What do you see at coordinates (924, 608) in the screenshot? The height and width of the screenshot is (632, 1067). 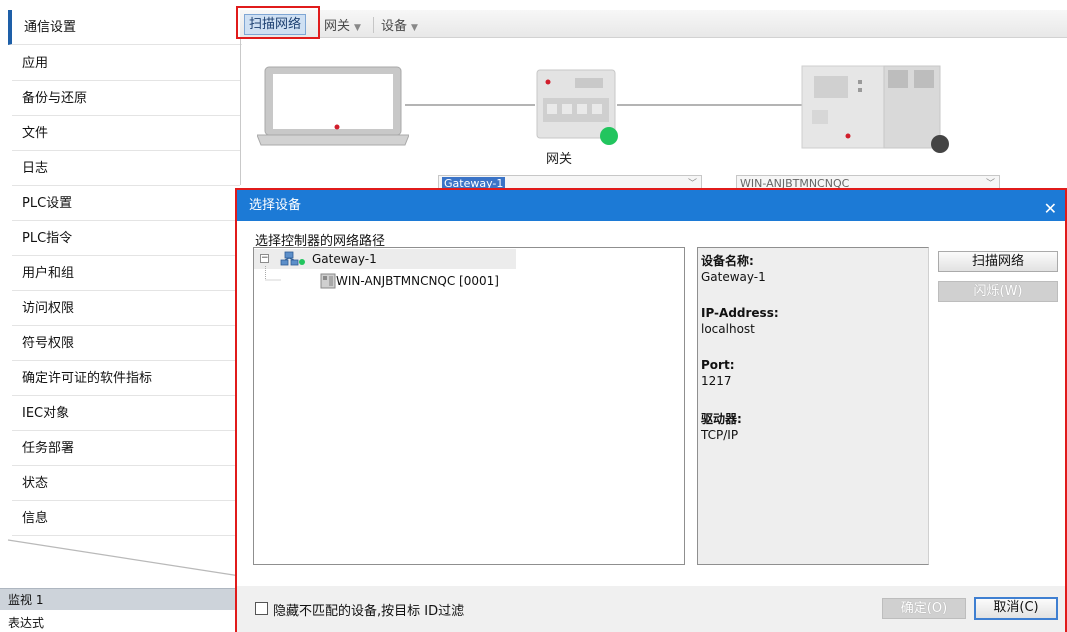 I see `ok-button: 确定(O)` at bounding box center [924, 608].